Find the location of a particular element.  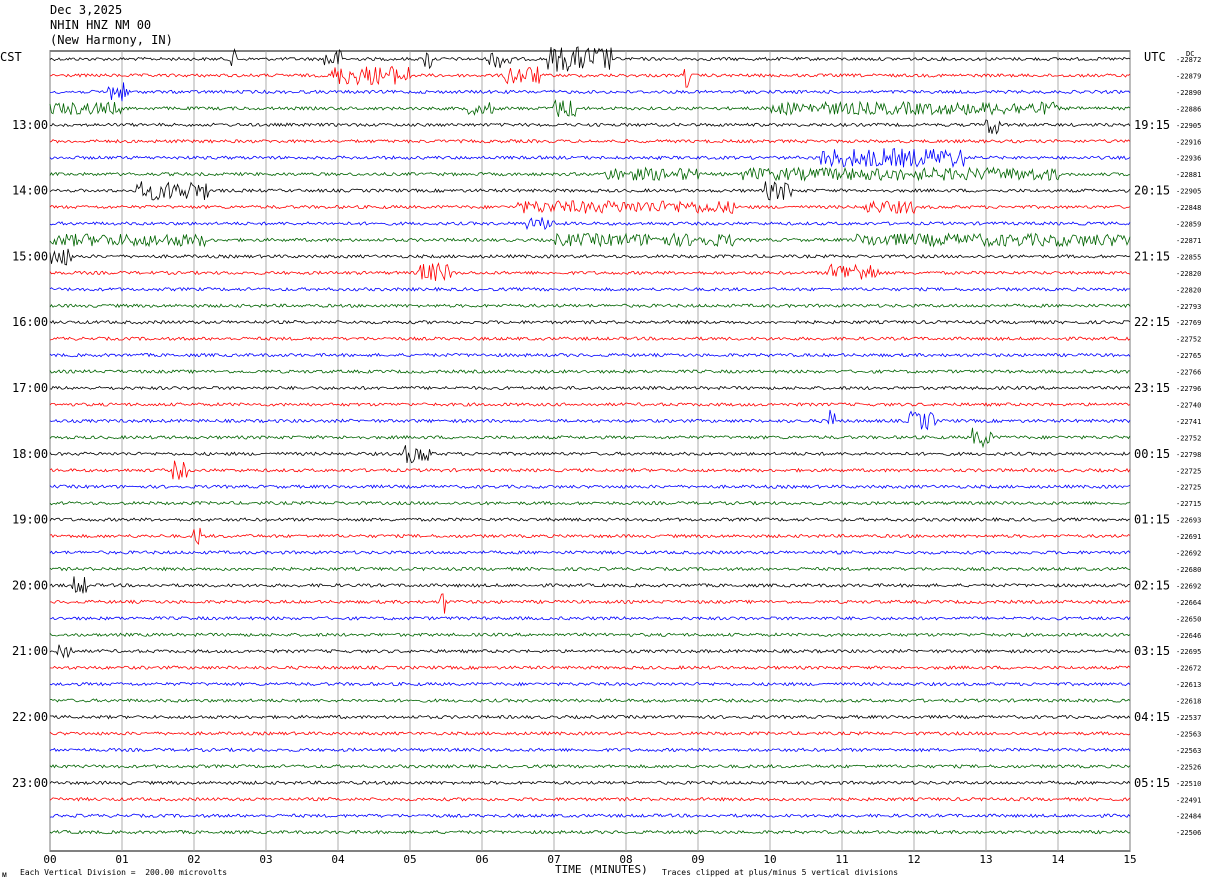

x-tick-label: 03 is located at coordinates (265, 859).